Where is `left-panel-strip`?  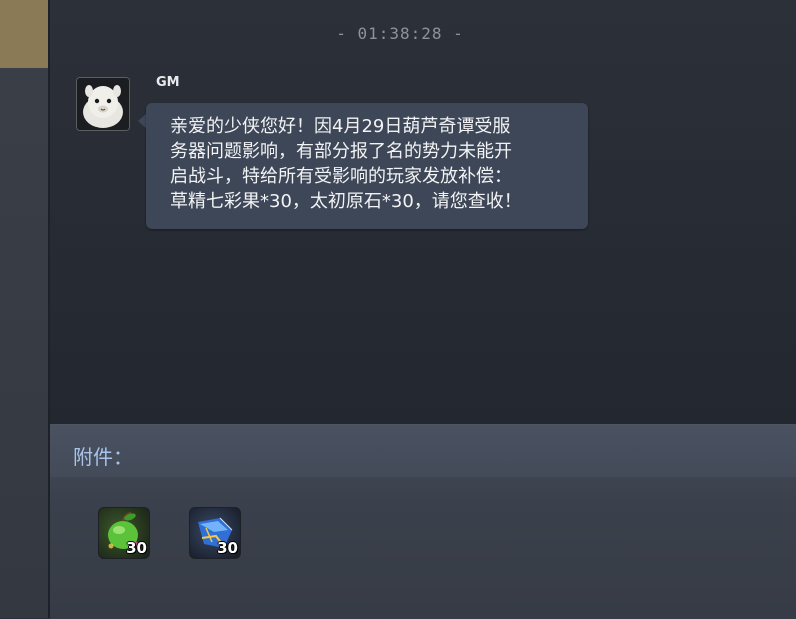
left-panel-strip is located at coordinates (25, 309).